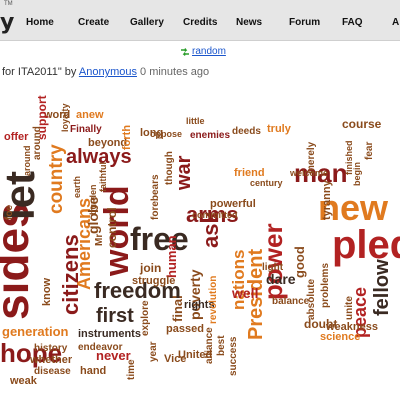  I want to click on shuffle-icon, so click(185, 51).